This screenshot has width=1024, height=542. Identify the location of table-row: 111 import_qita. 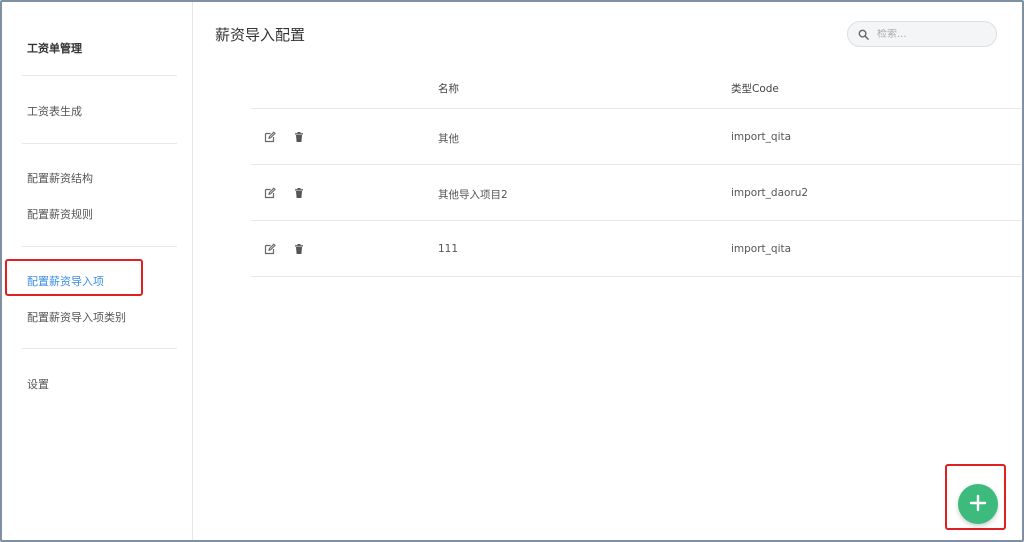
(636, 249).